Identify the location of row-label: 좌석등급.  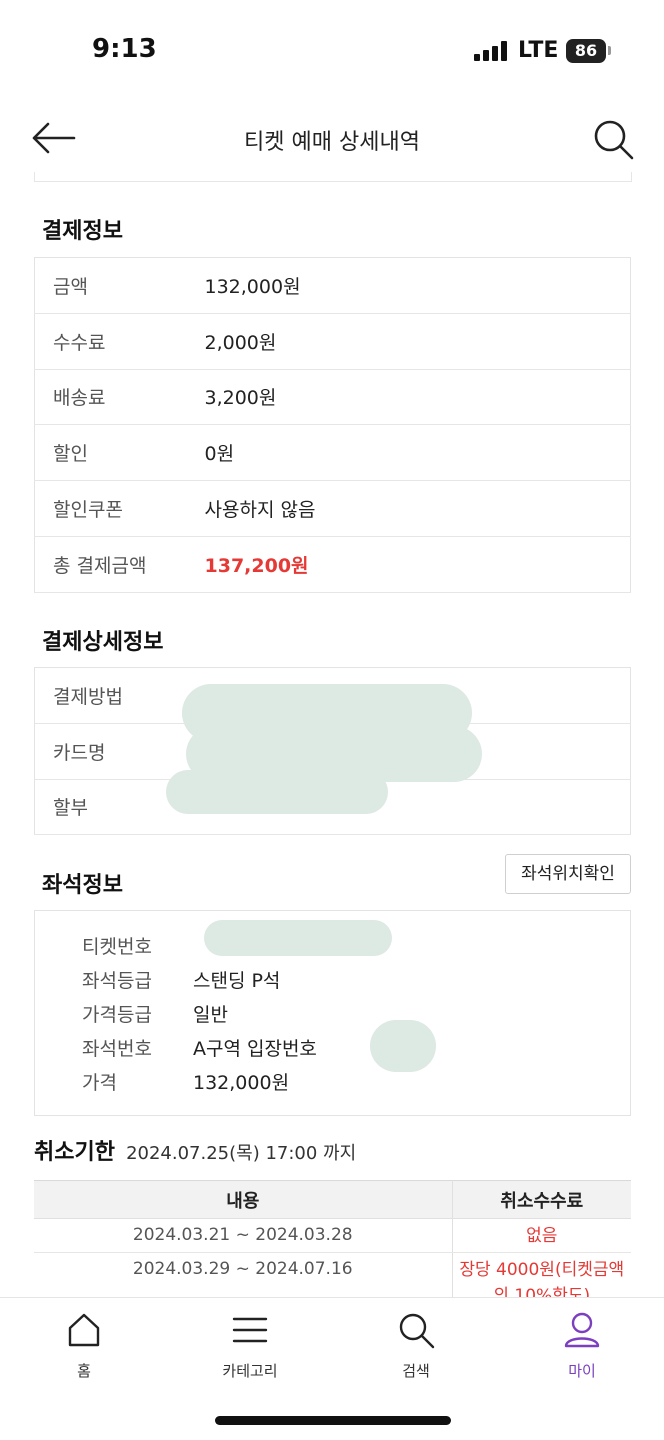
(117, 981).